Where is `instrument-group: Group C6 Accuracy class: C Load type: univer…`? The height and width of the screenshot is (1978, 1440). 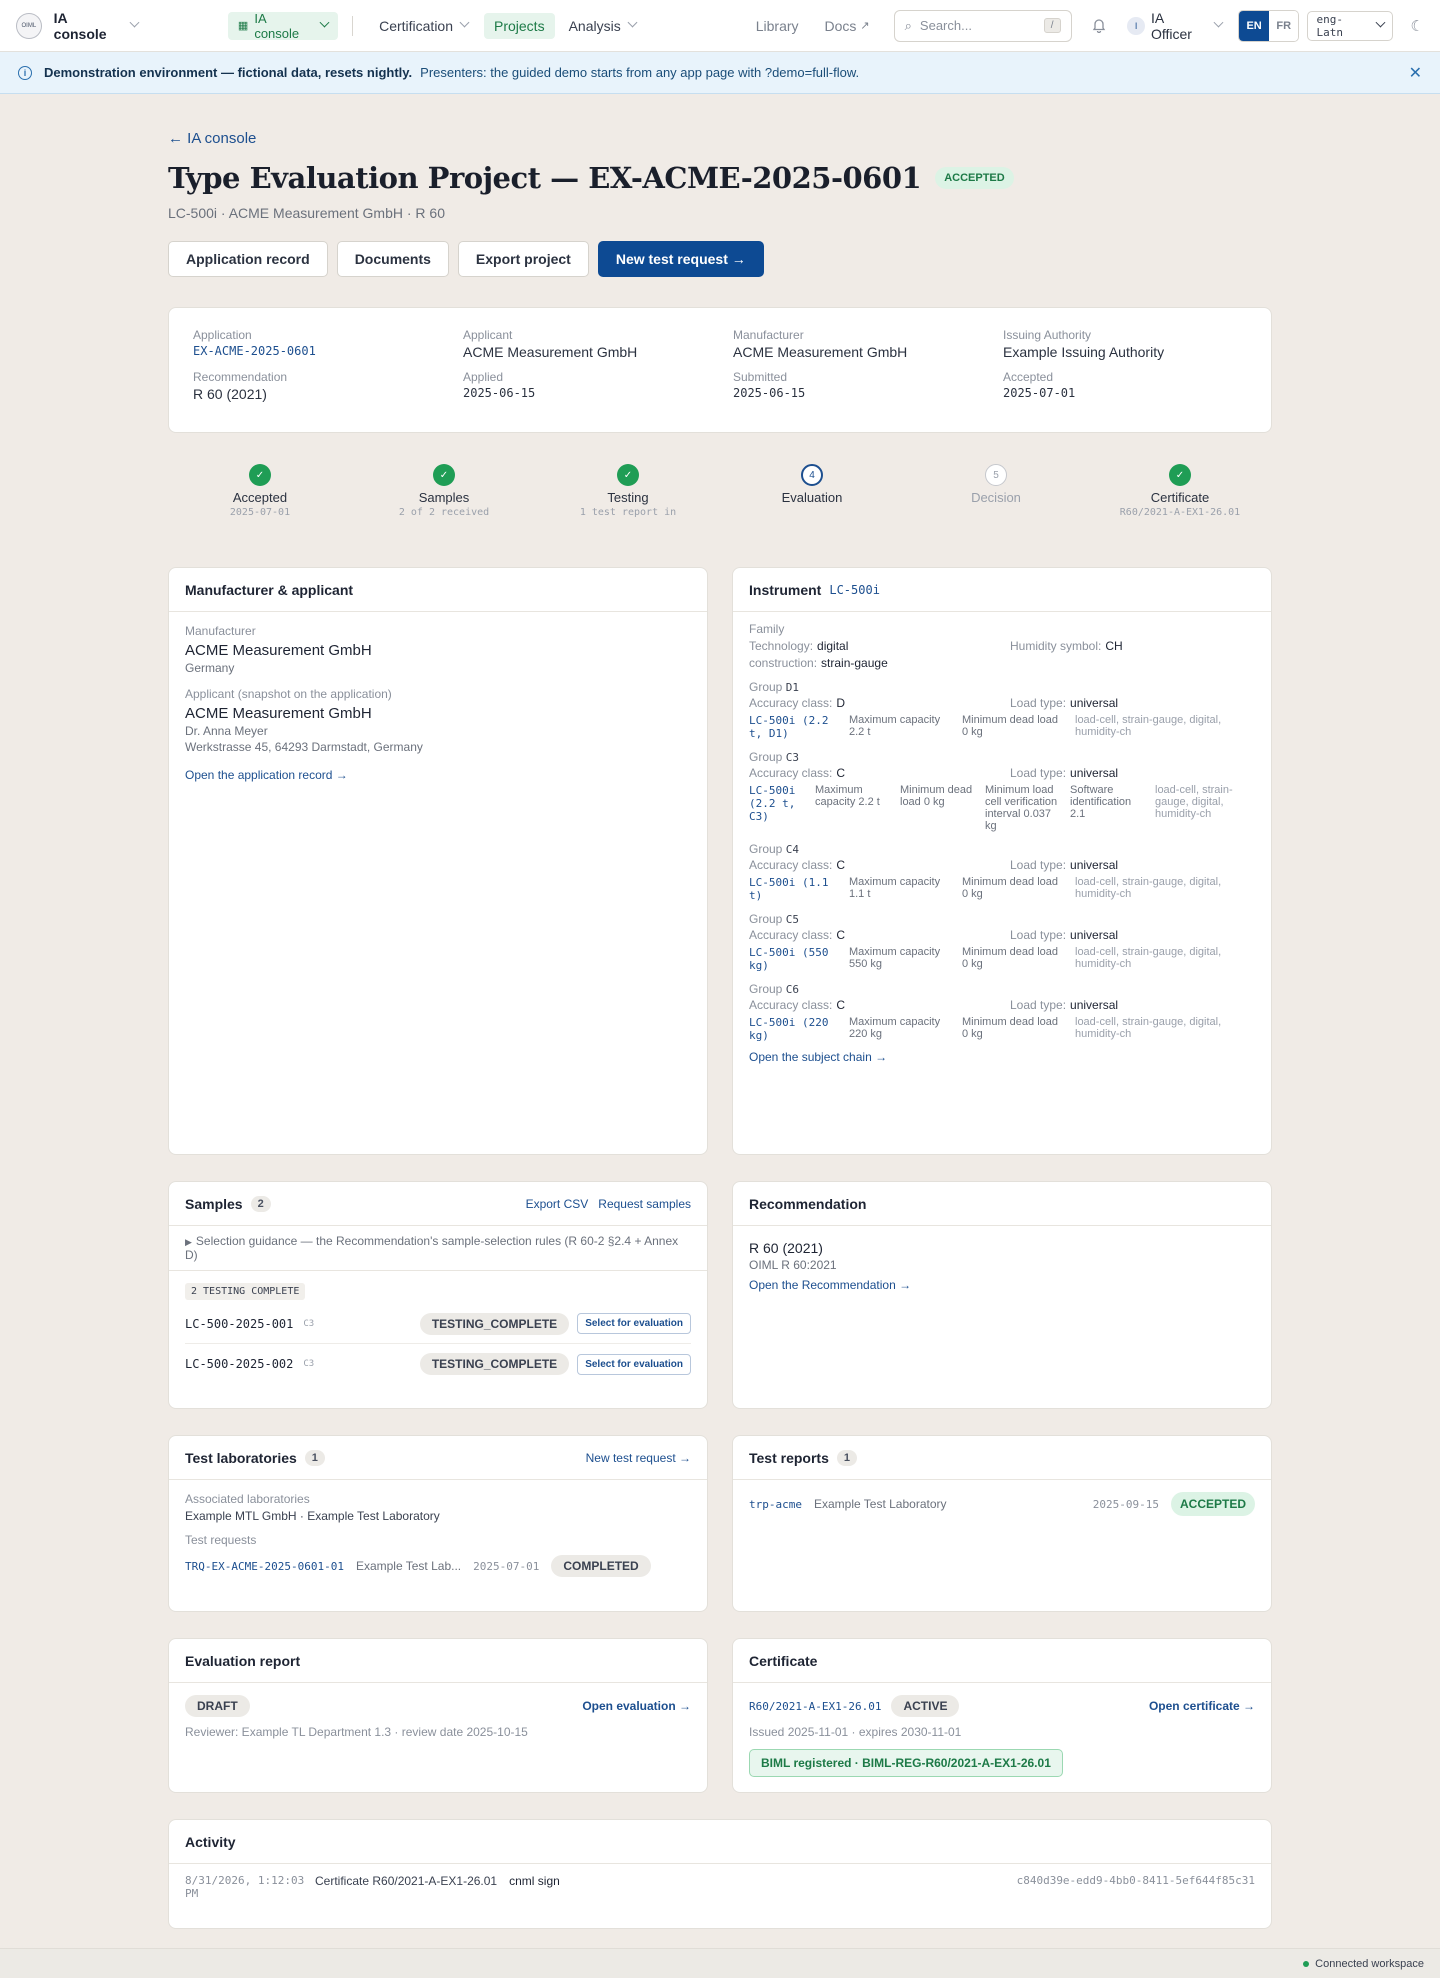 instrument-group: Group C6 Accuracy class: C Load type: univer… is located at coordinates (1002, 1012).